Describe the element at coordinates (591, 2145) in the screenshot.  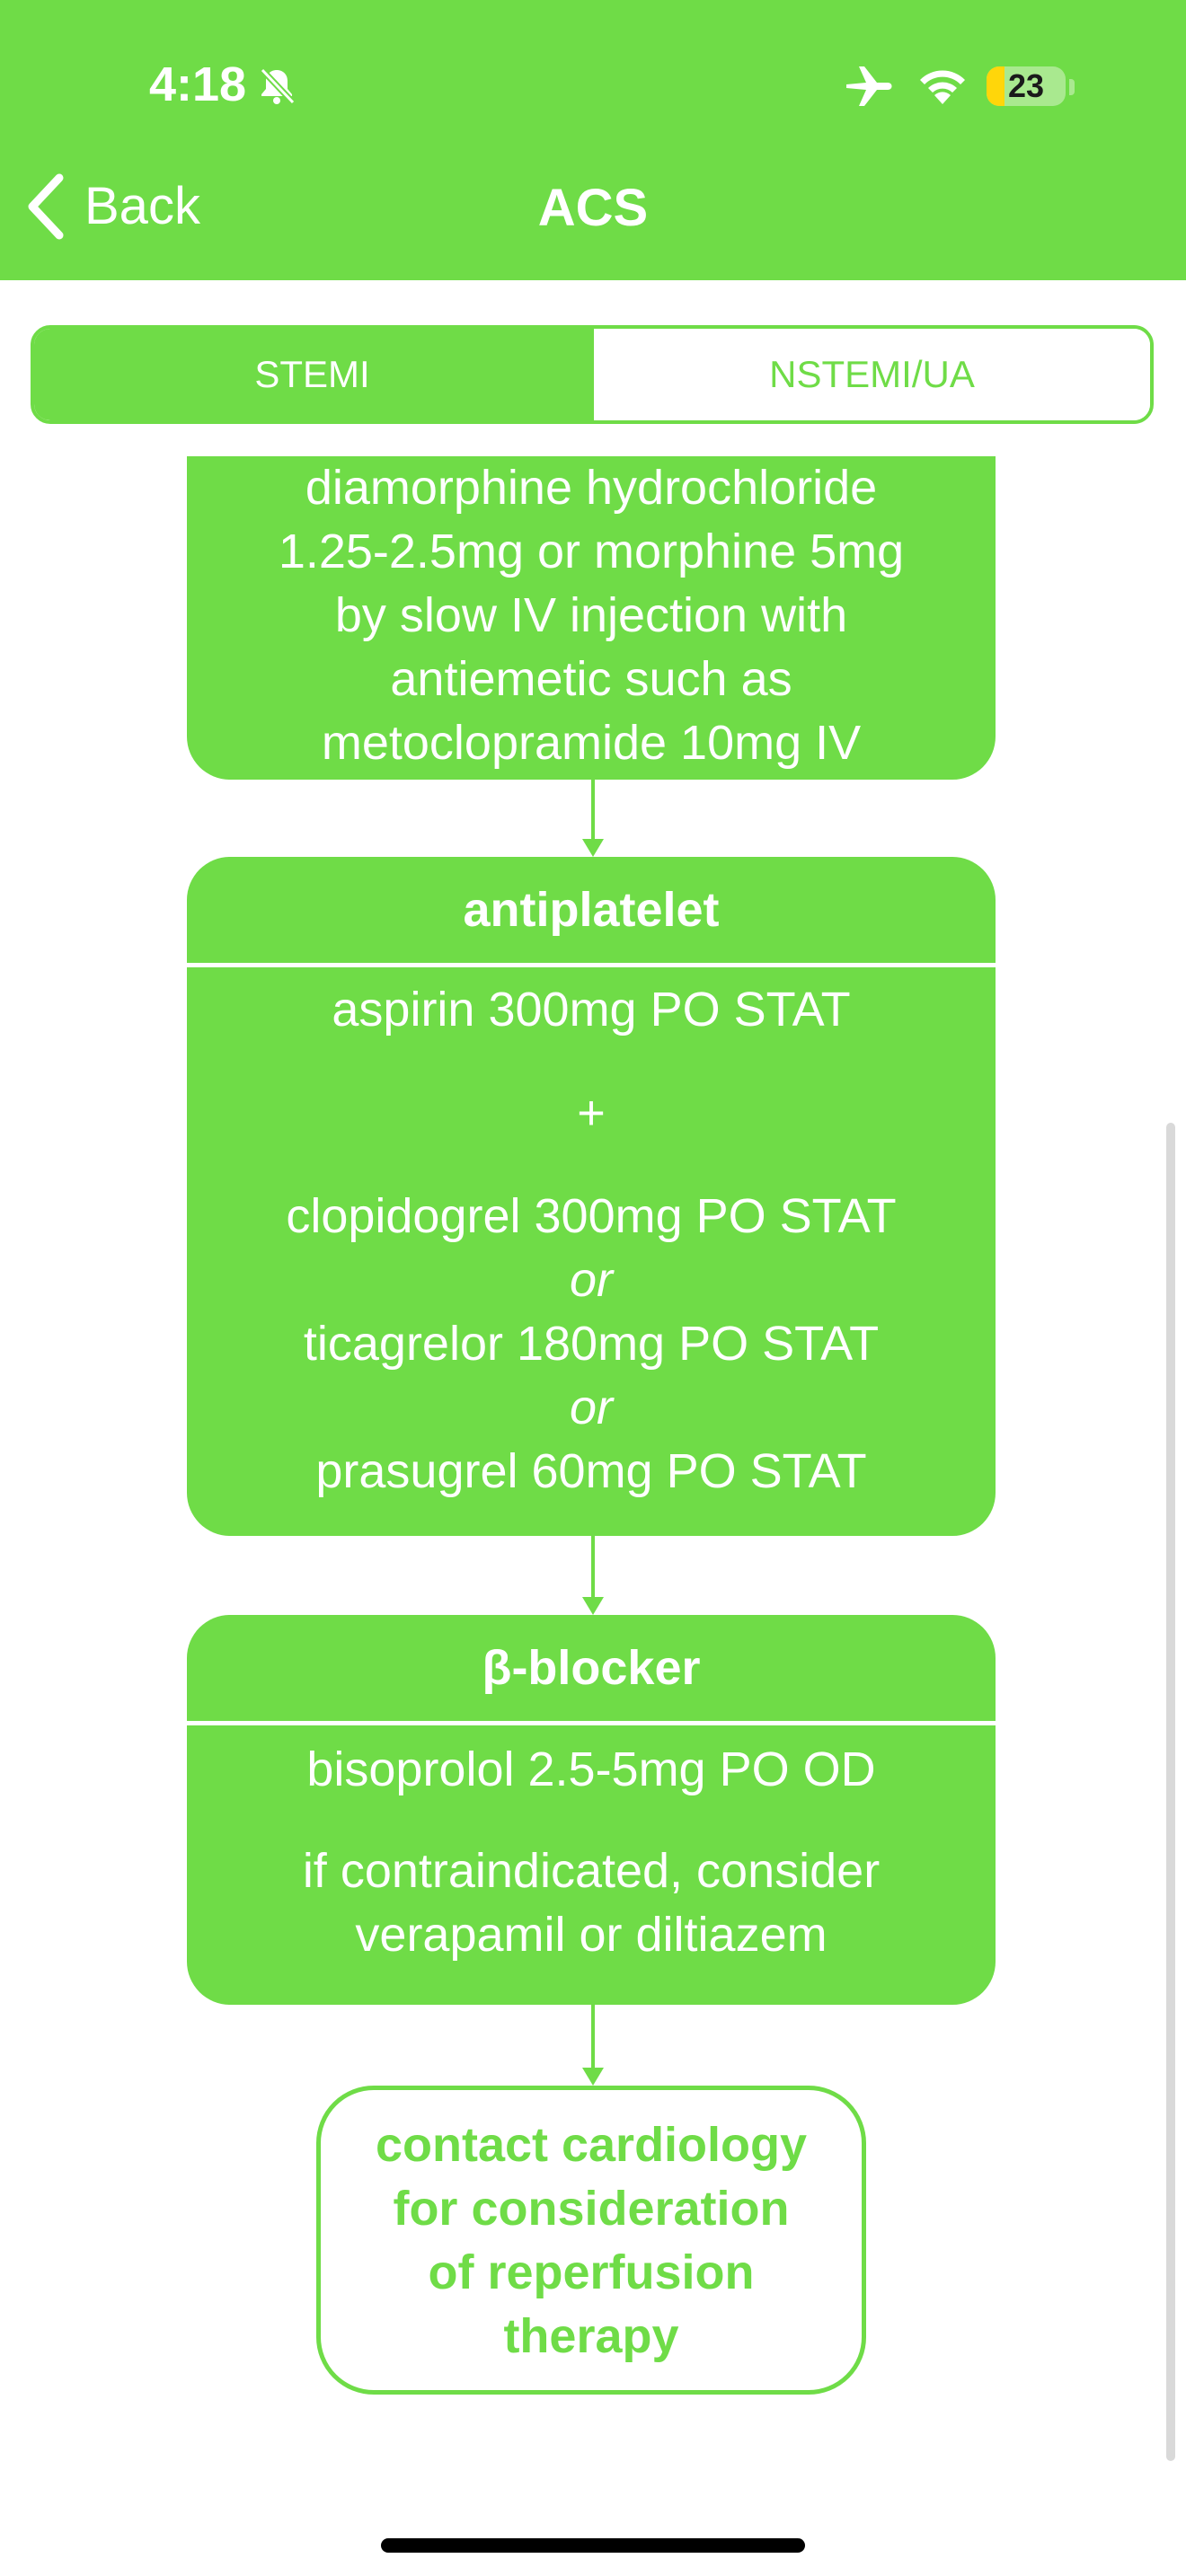
I see `reperfusion-line: contact cardiology` at that location.